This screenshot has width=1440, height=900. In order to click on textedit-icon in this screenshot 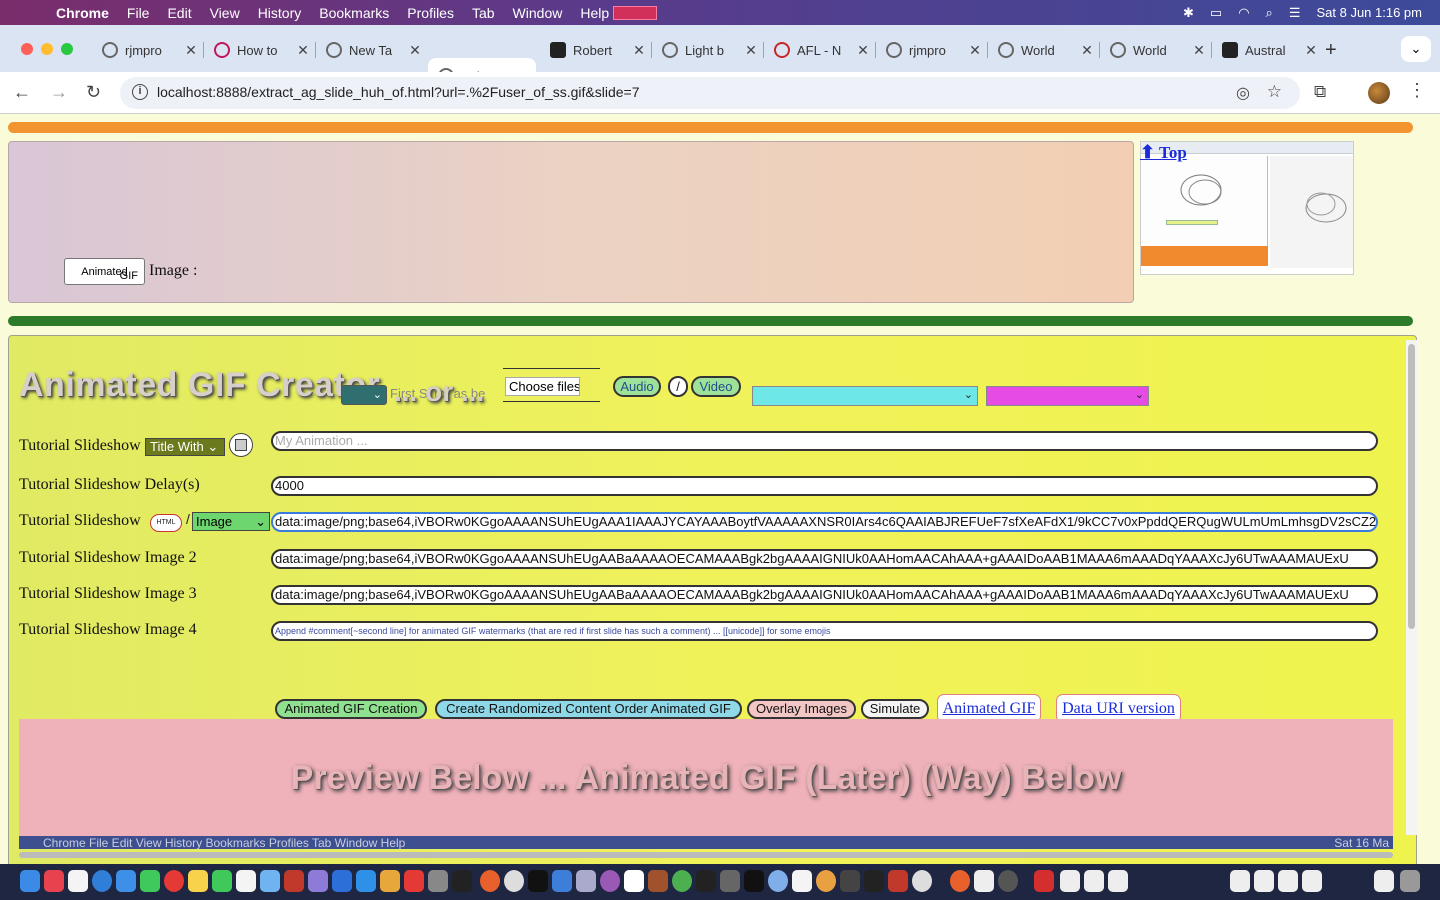, I will do `click(246, 881)`.